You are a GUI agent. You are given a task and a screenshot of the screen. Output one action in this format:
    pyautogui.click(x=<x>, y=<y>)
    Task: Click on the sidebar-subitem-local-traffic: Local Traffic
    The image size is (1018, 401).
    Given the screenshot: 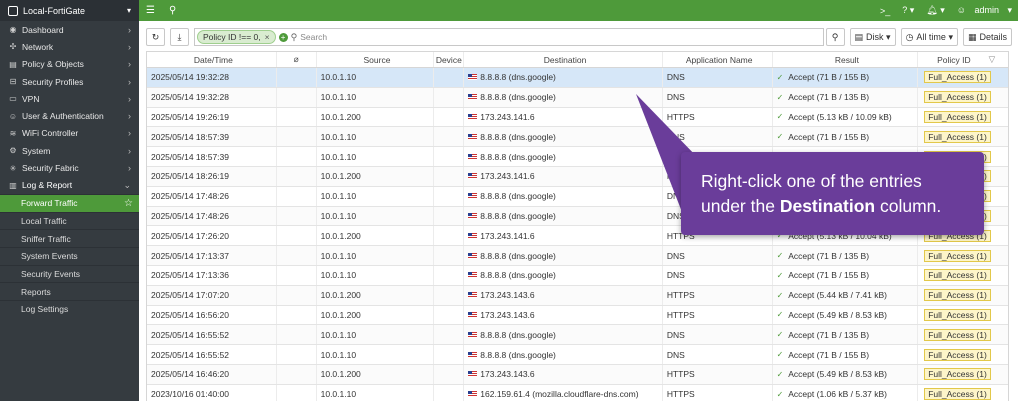 What is the action you would take?
    pyautogui.click(x=69, y=220)
    